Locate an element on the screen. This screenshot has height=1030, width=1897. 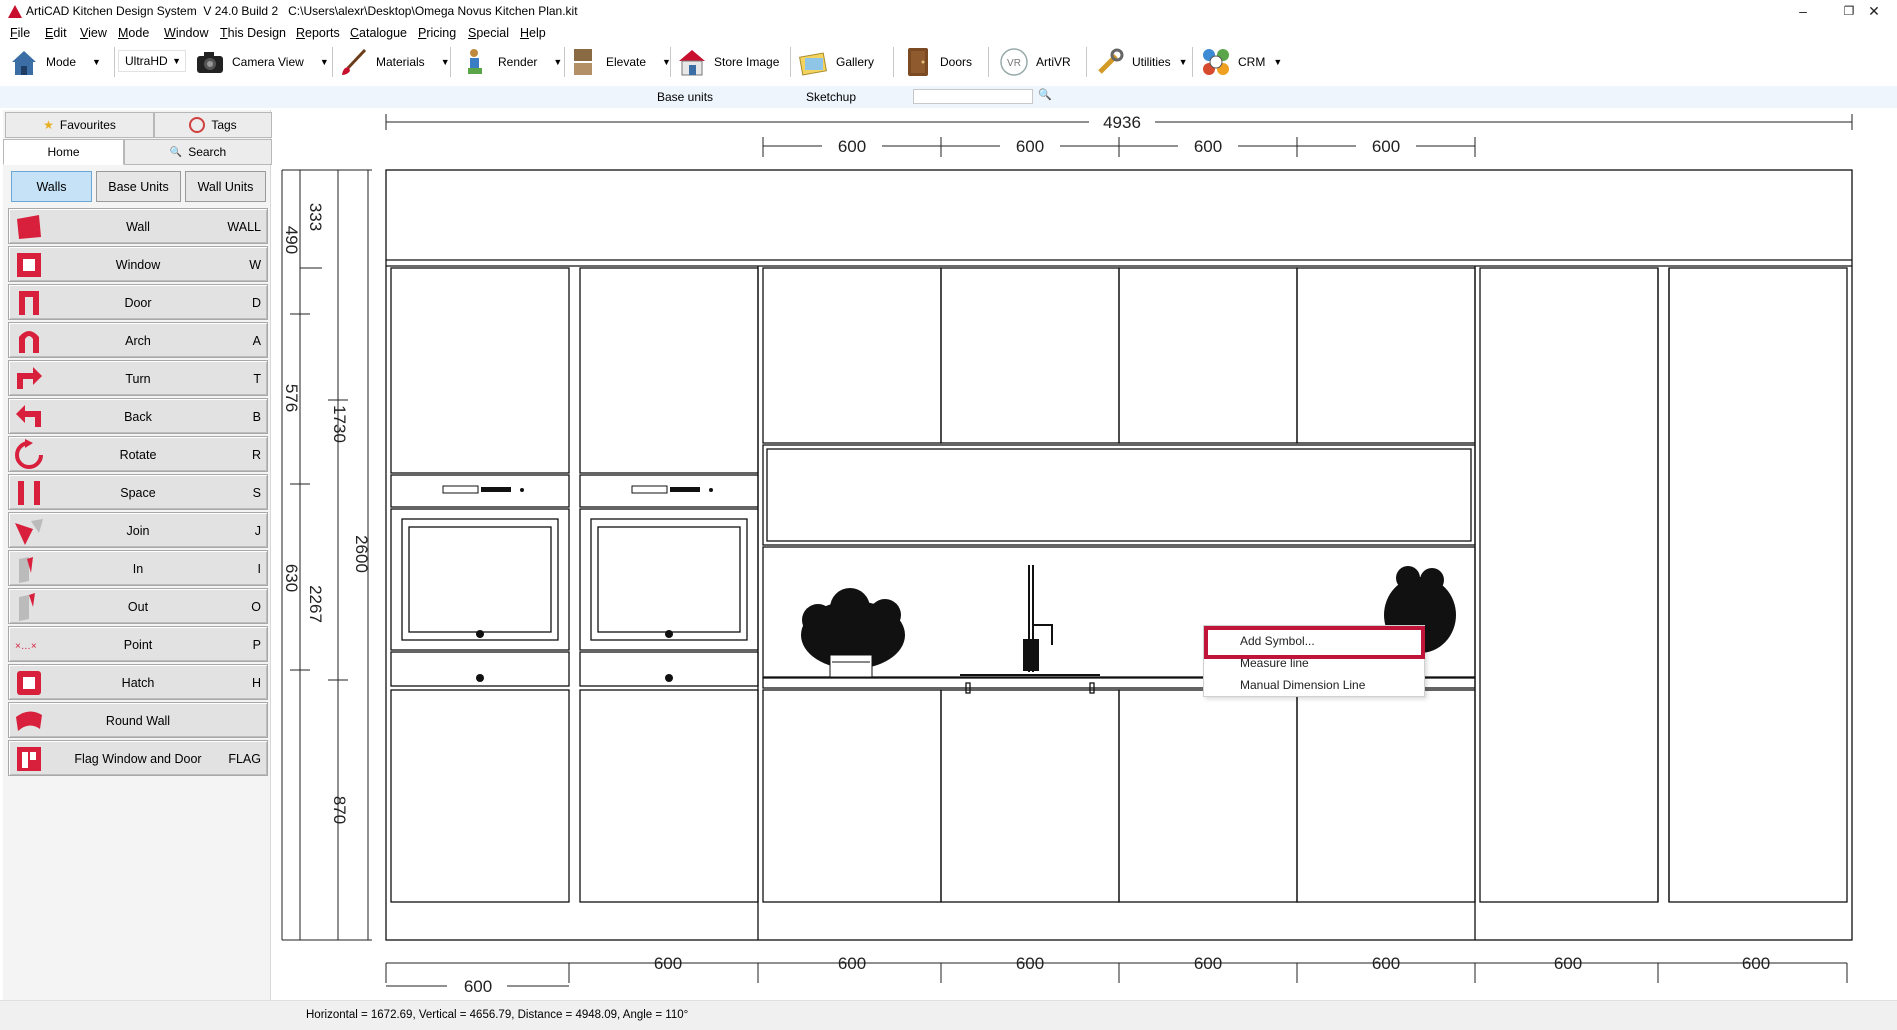
gallery-icon is located at coordinates (814, 62).